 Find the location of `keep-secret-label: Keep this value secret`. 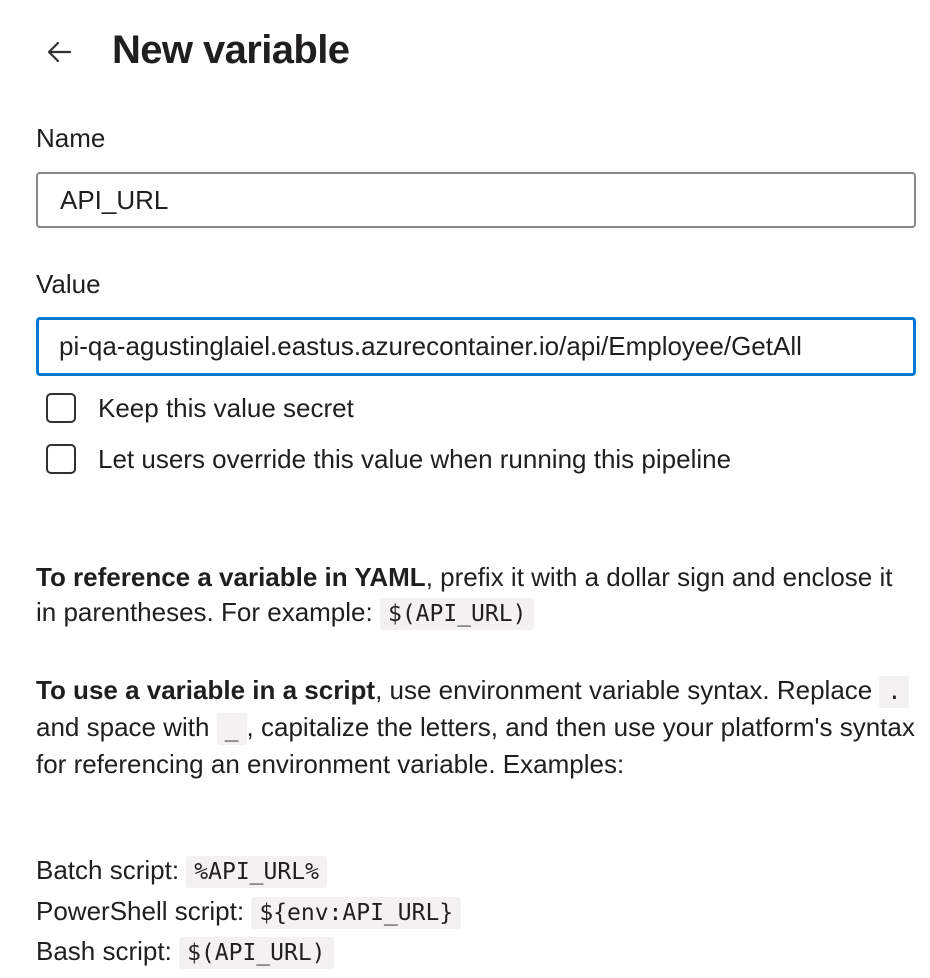

keep-secret-label: Keep this value secret is located at coordinates (226, 407).